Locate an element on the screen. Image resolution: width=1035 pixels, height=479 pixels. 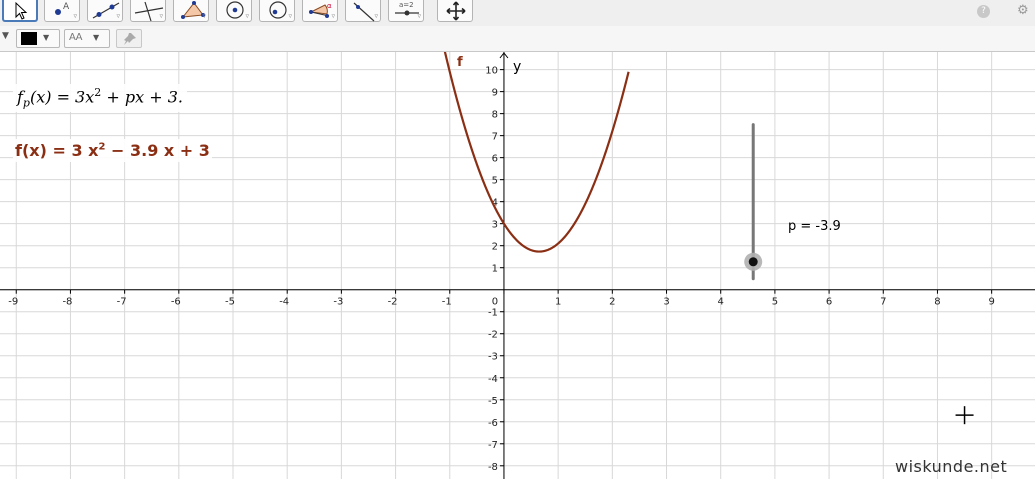
formula-text: fp(x) = 3x2 + px + 3. is located at coordinates (100, 98).